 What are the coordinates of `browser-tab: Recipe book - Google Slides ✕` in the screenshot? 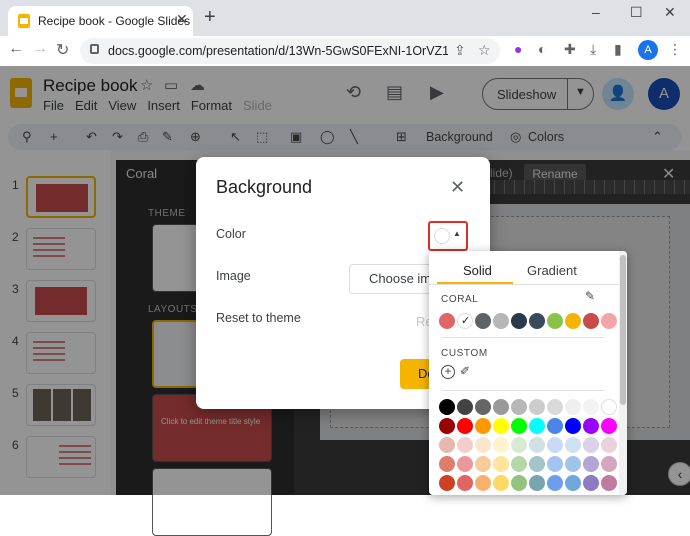 It's located at (100, 21).